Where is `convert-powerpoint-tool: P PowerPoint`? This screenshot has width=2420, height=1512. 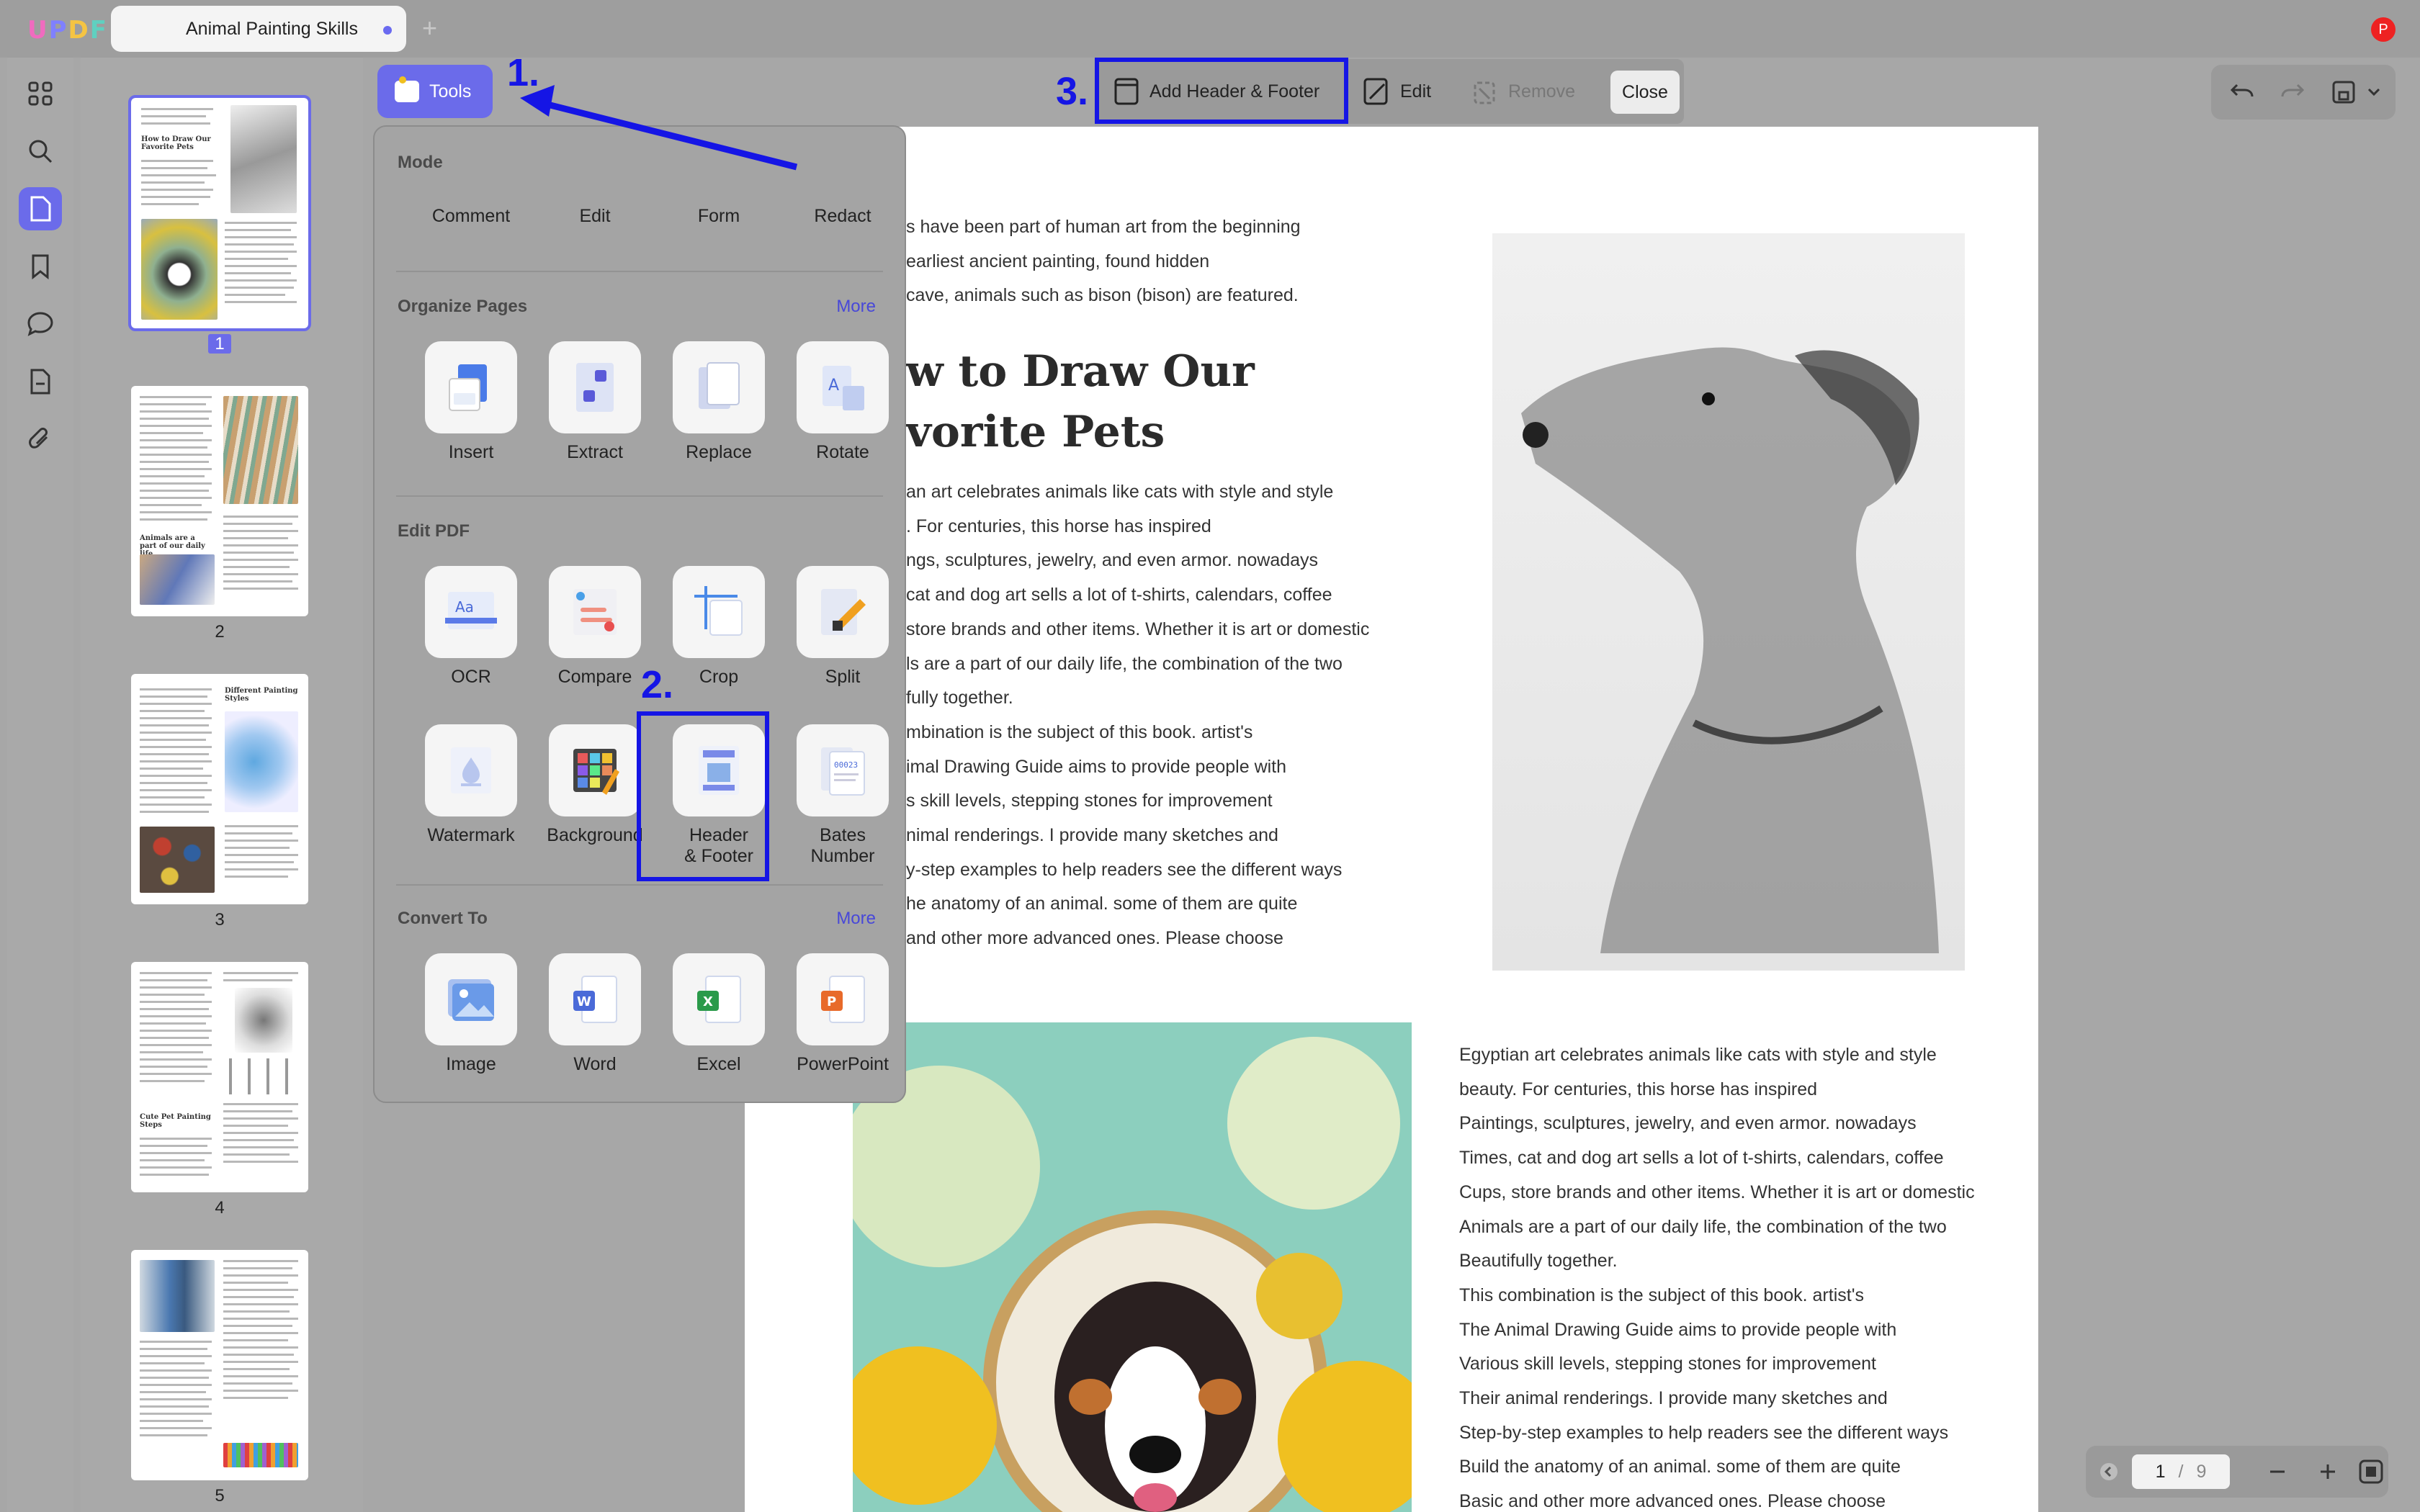 convert-powerpoint-tool: P PowerPoint is located at coordinates (843, 1014).